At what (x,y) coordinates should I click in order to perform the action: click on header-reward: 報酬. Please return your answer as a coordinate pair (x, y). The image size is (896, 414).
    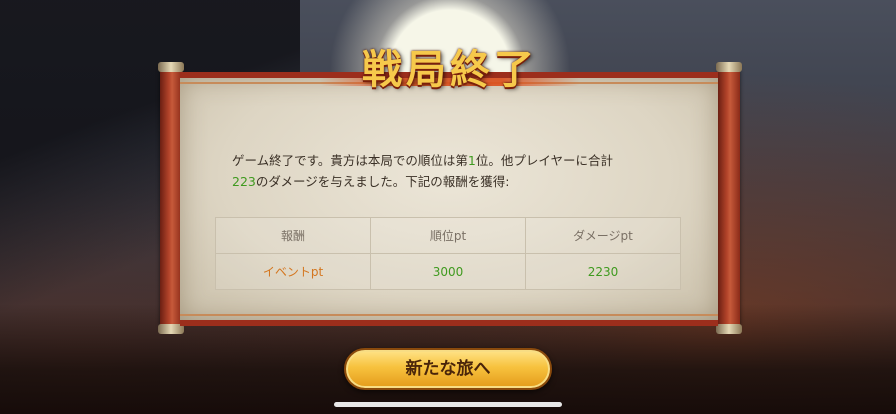
    Looking at the image, I should click on (293, 235).